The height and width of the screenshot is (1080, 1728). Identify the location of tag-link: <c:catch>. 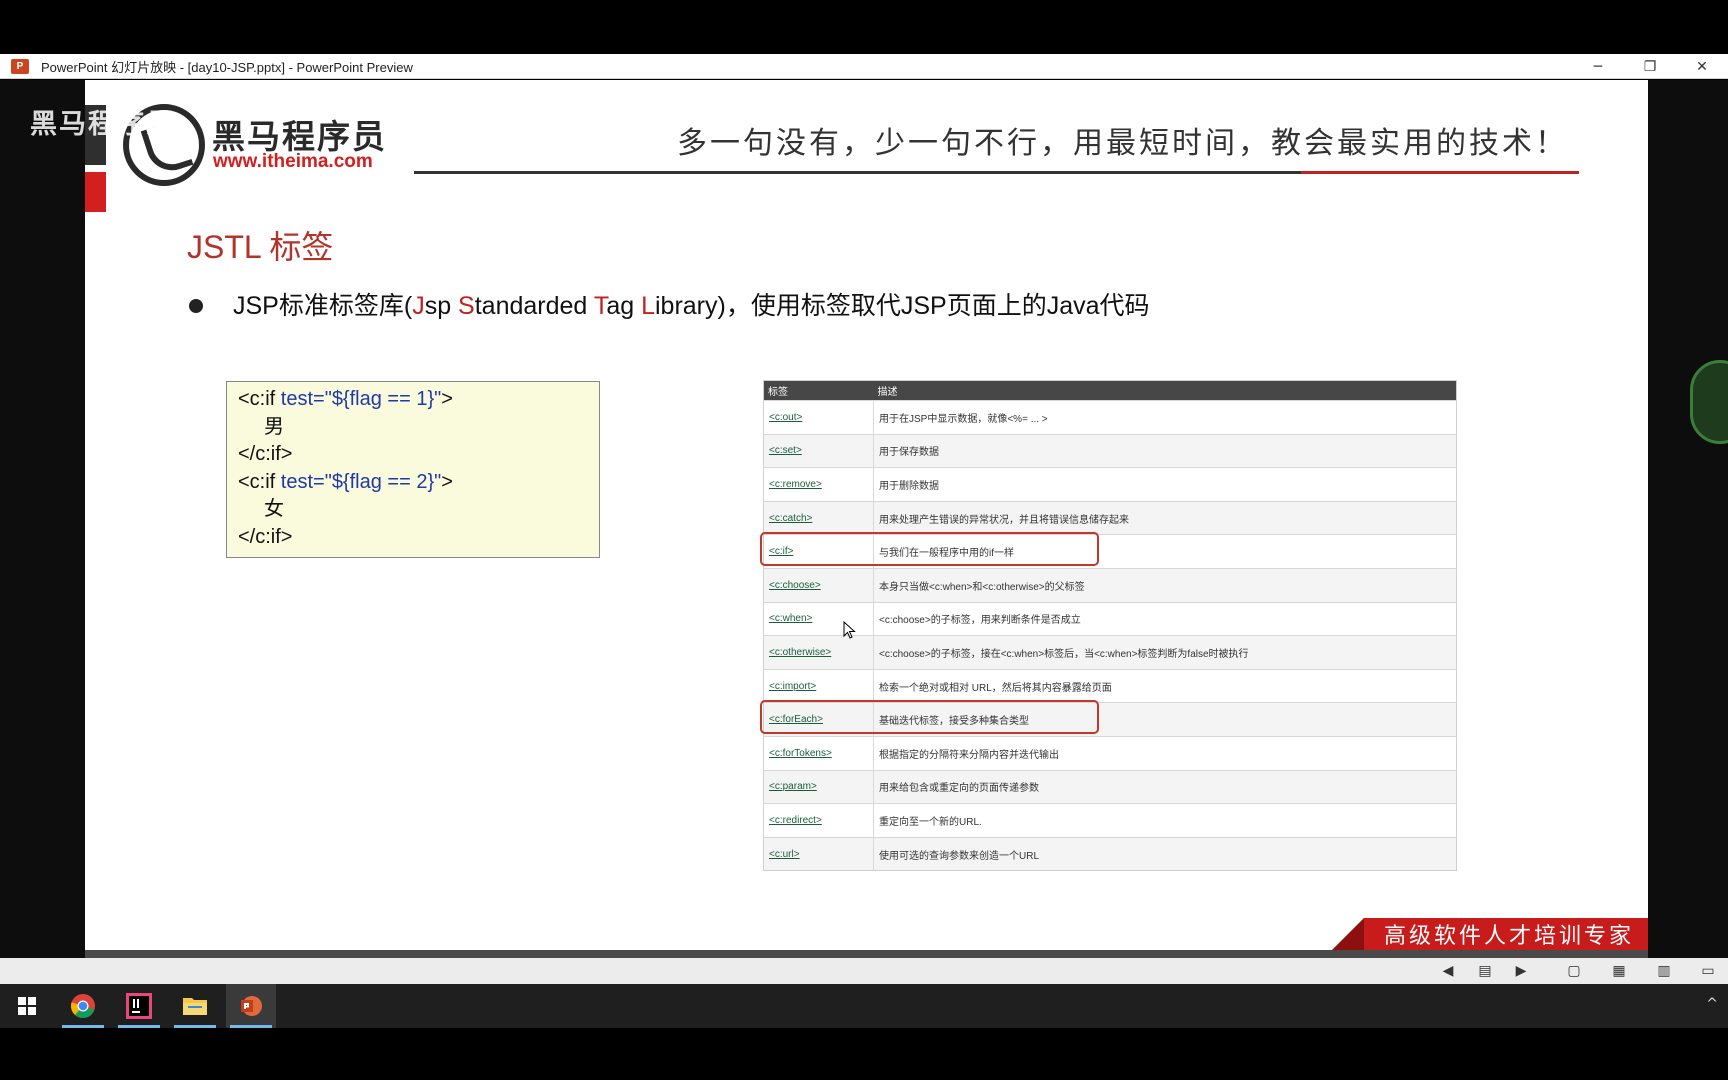
(818, 517).